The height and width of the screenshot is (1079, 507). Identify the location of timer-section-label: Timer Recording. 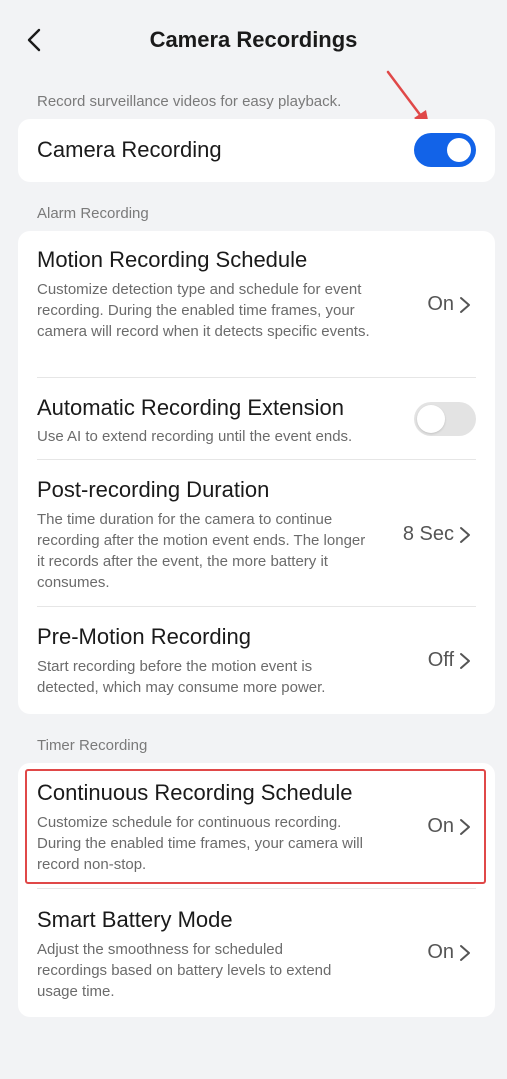
(92, 745).